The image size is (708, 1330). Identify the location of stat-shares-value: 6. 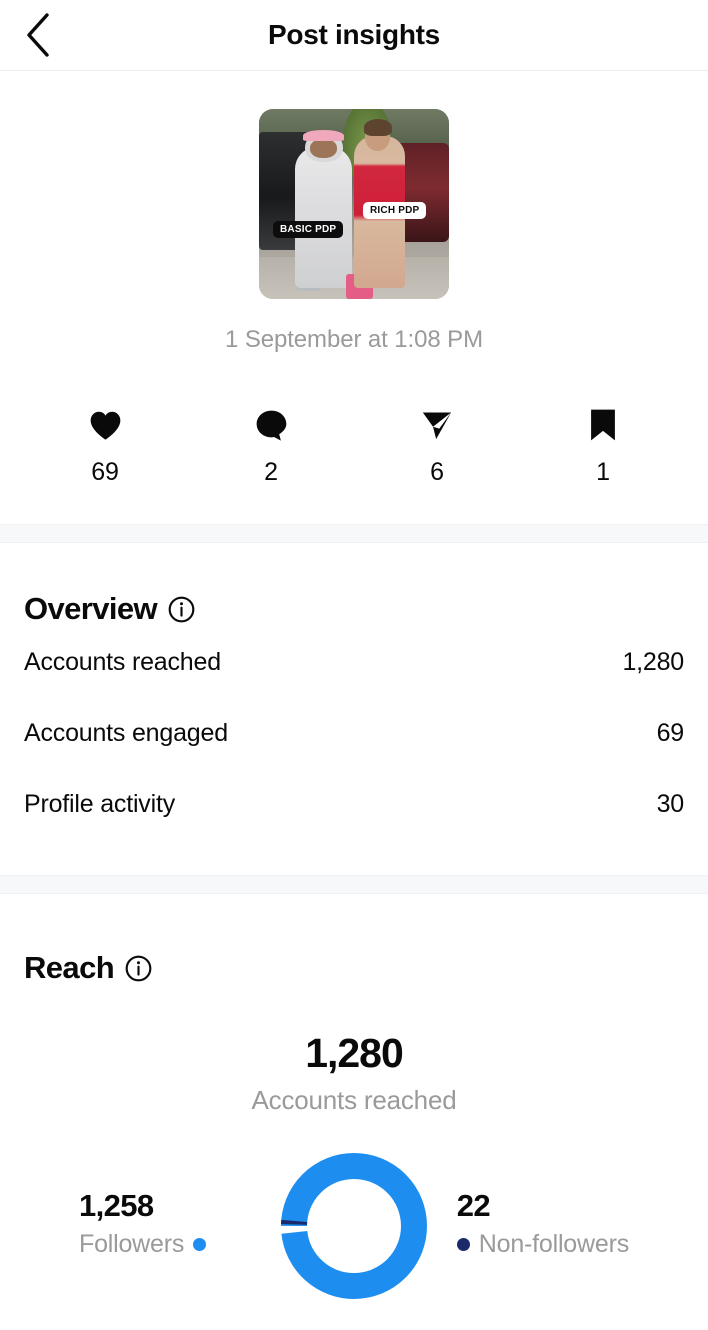
(437, 472).